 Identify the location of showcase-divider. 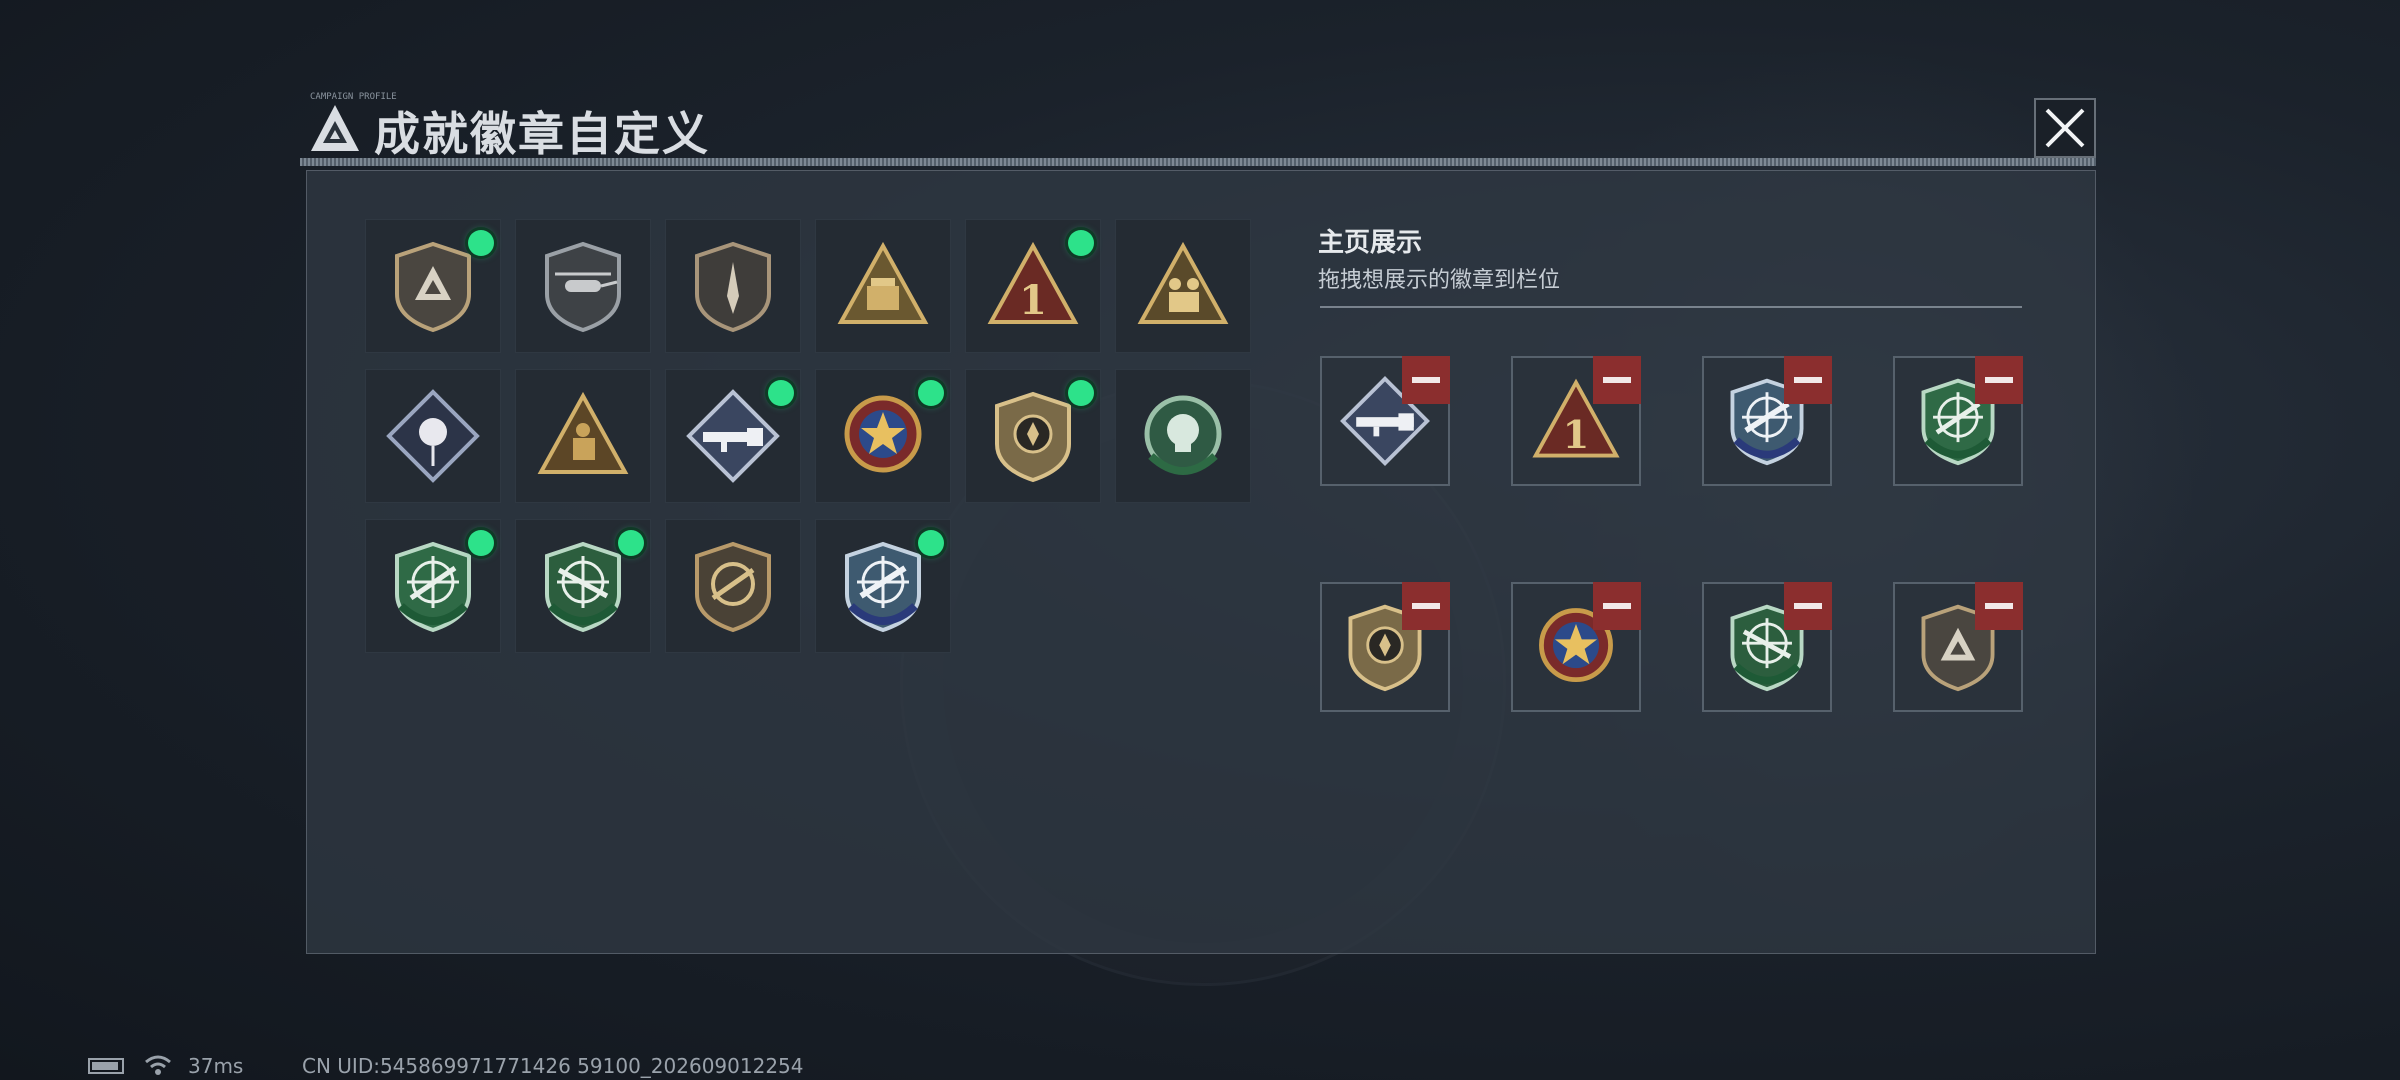
(1671, 307).